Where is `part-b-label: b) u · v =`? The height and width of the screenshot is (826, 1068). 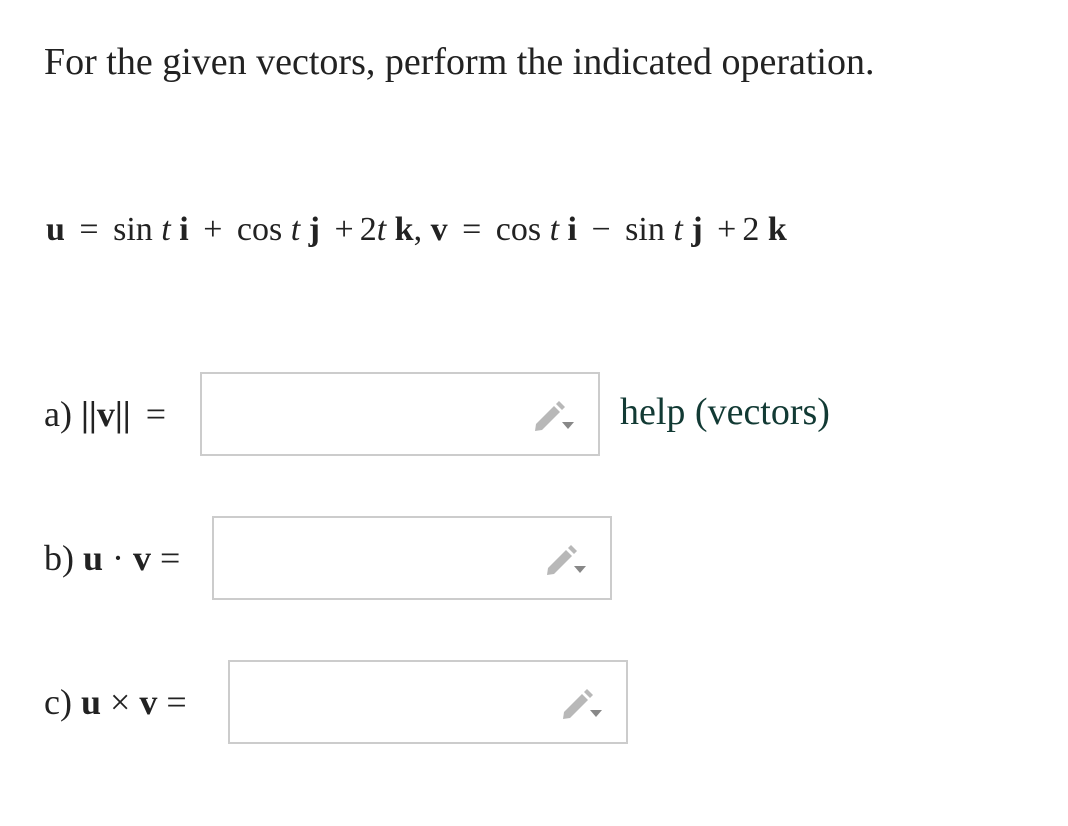 part-b-label: b) u · v = is located at coordinates (112, 558).